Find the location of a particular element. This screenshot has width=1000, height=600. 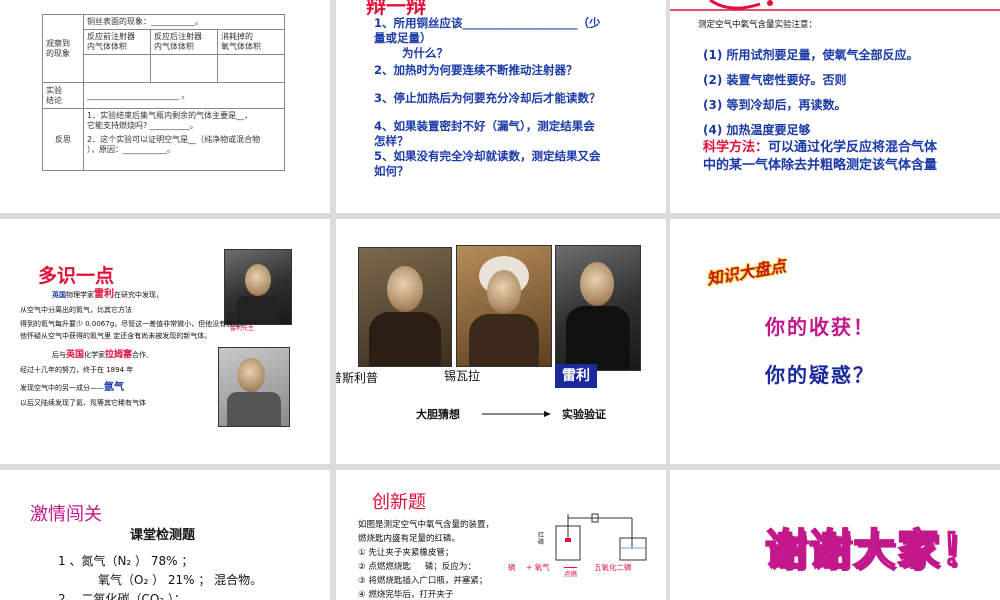

text-line-2: 从空气中分离出的氮气，比其它方法 is located at coordinates (76, 309).